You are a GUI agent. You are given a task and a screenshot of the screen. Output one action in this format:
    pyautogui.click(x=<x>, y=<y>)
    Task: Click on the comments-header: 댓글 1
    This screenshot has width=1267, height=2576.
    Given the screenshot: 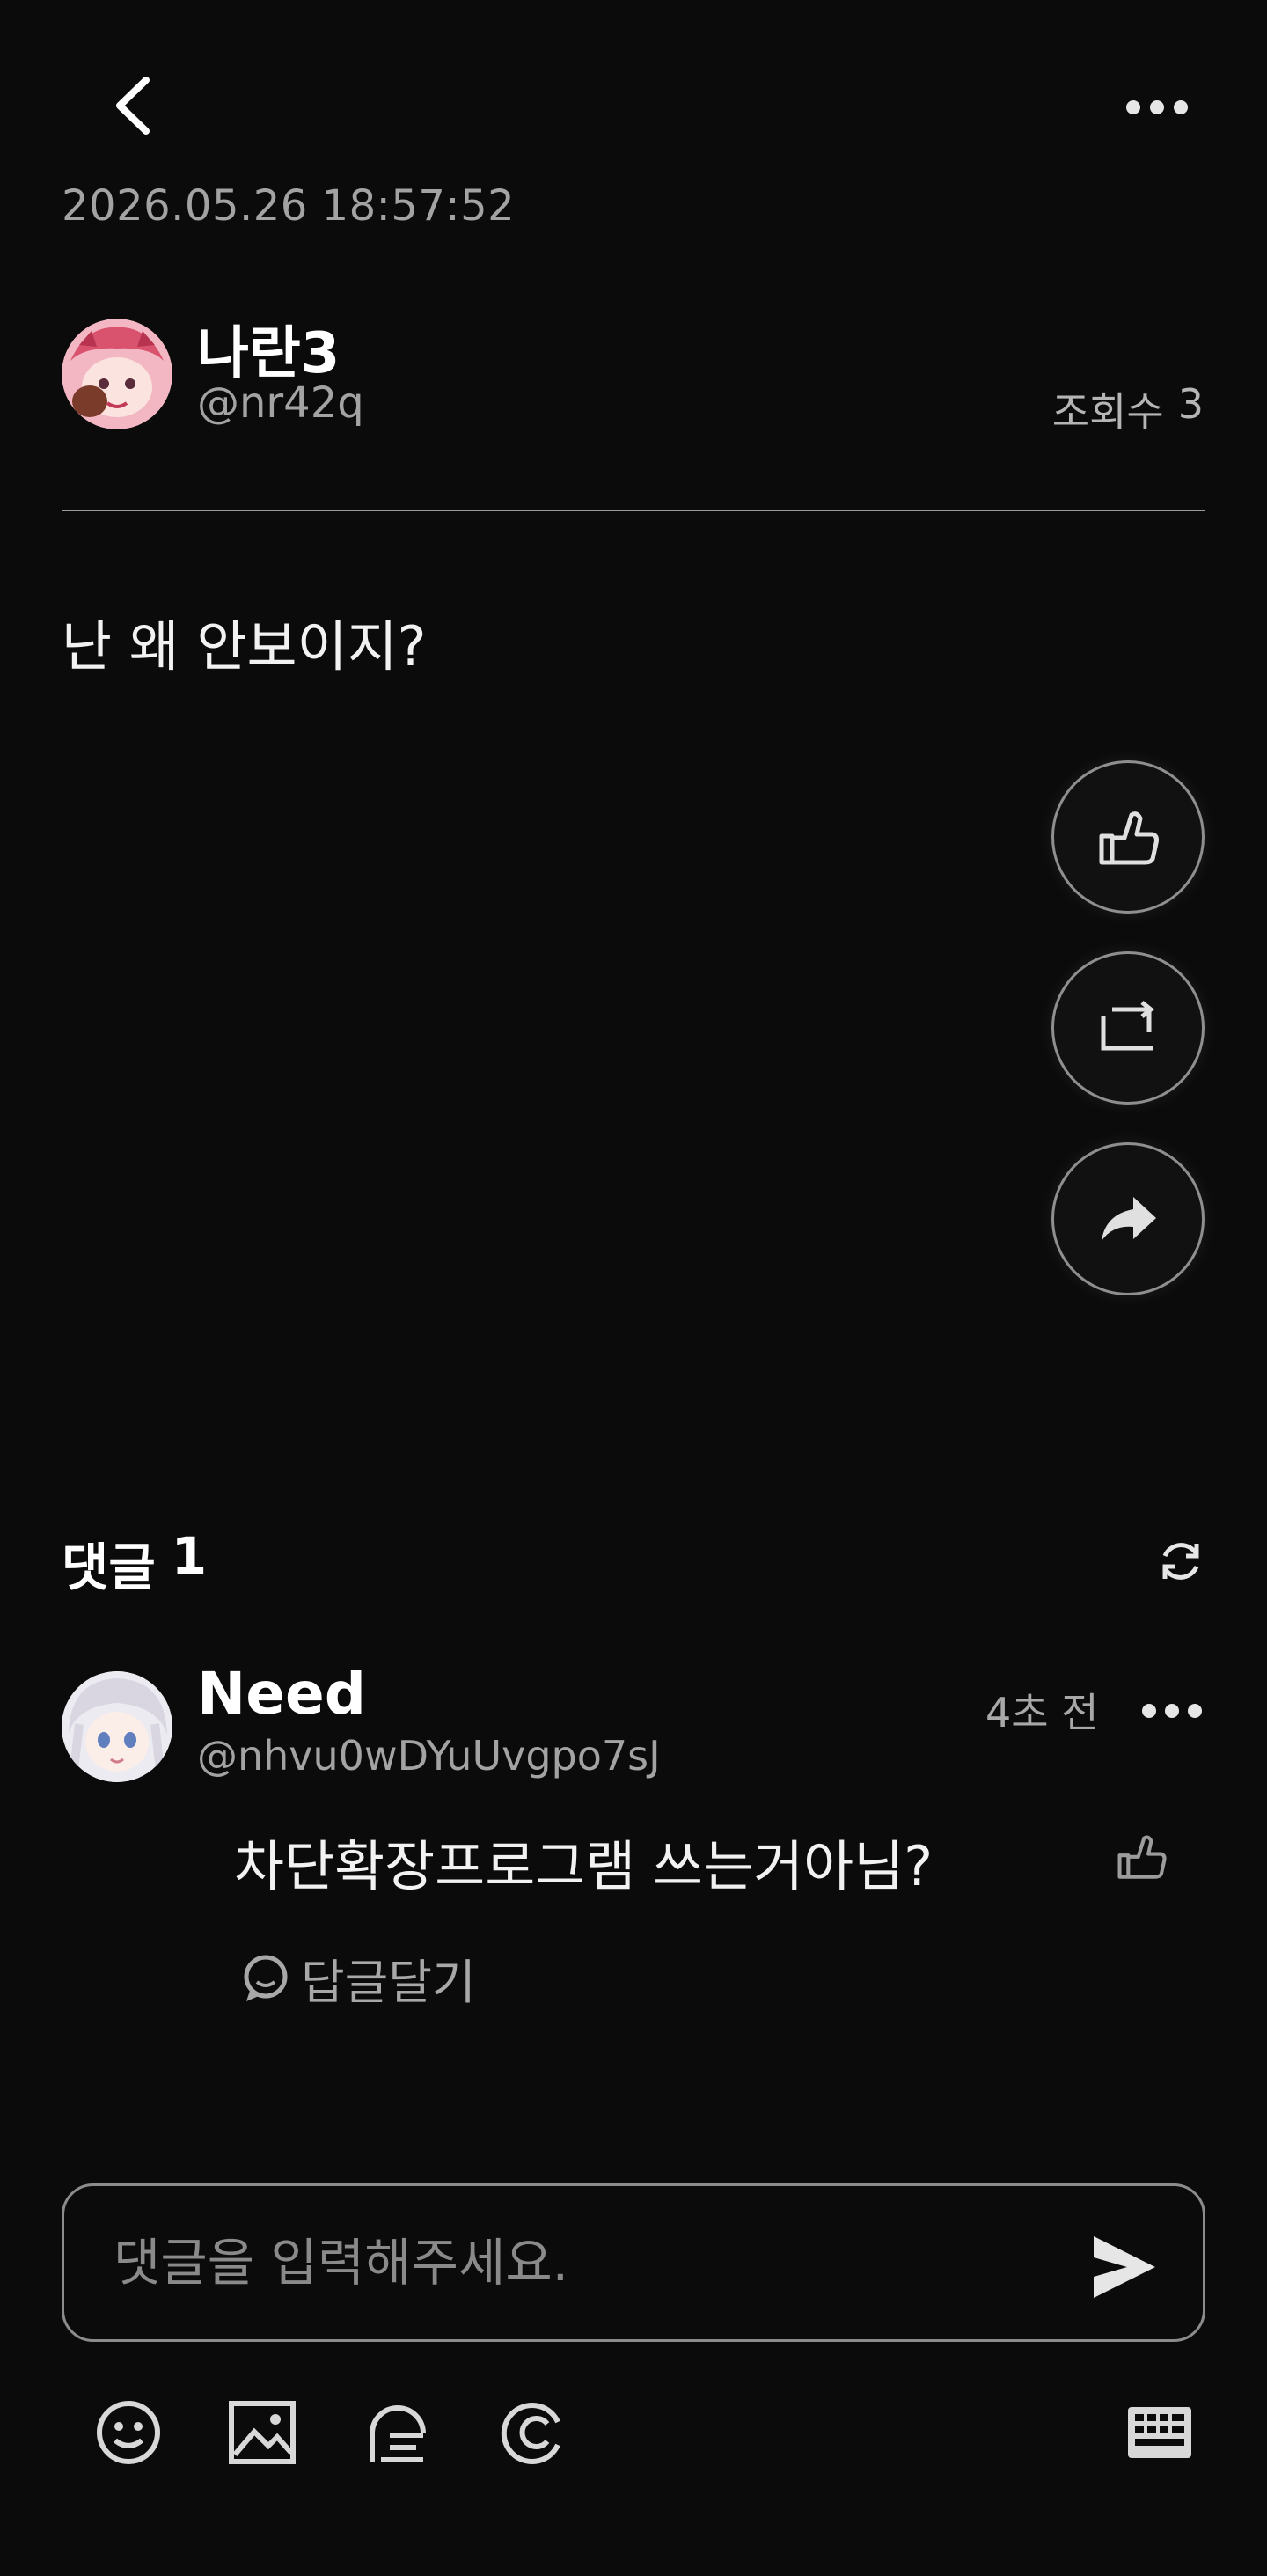 What is the action you would take?
    pyautogui.click(x=134, y=1563)
    